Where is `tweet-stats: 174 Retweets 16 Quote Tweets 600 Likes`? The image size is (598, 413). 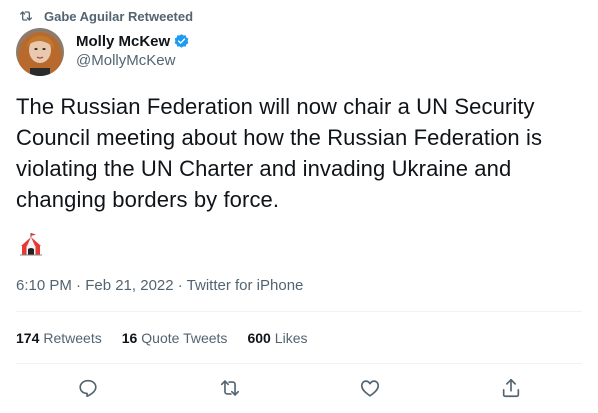 tweet-stats: 174 Retweets 16 Quote Tweets 600 Likes is located at coordinates (171, 338).